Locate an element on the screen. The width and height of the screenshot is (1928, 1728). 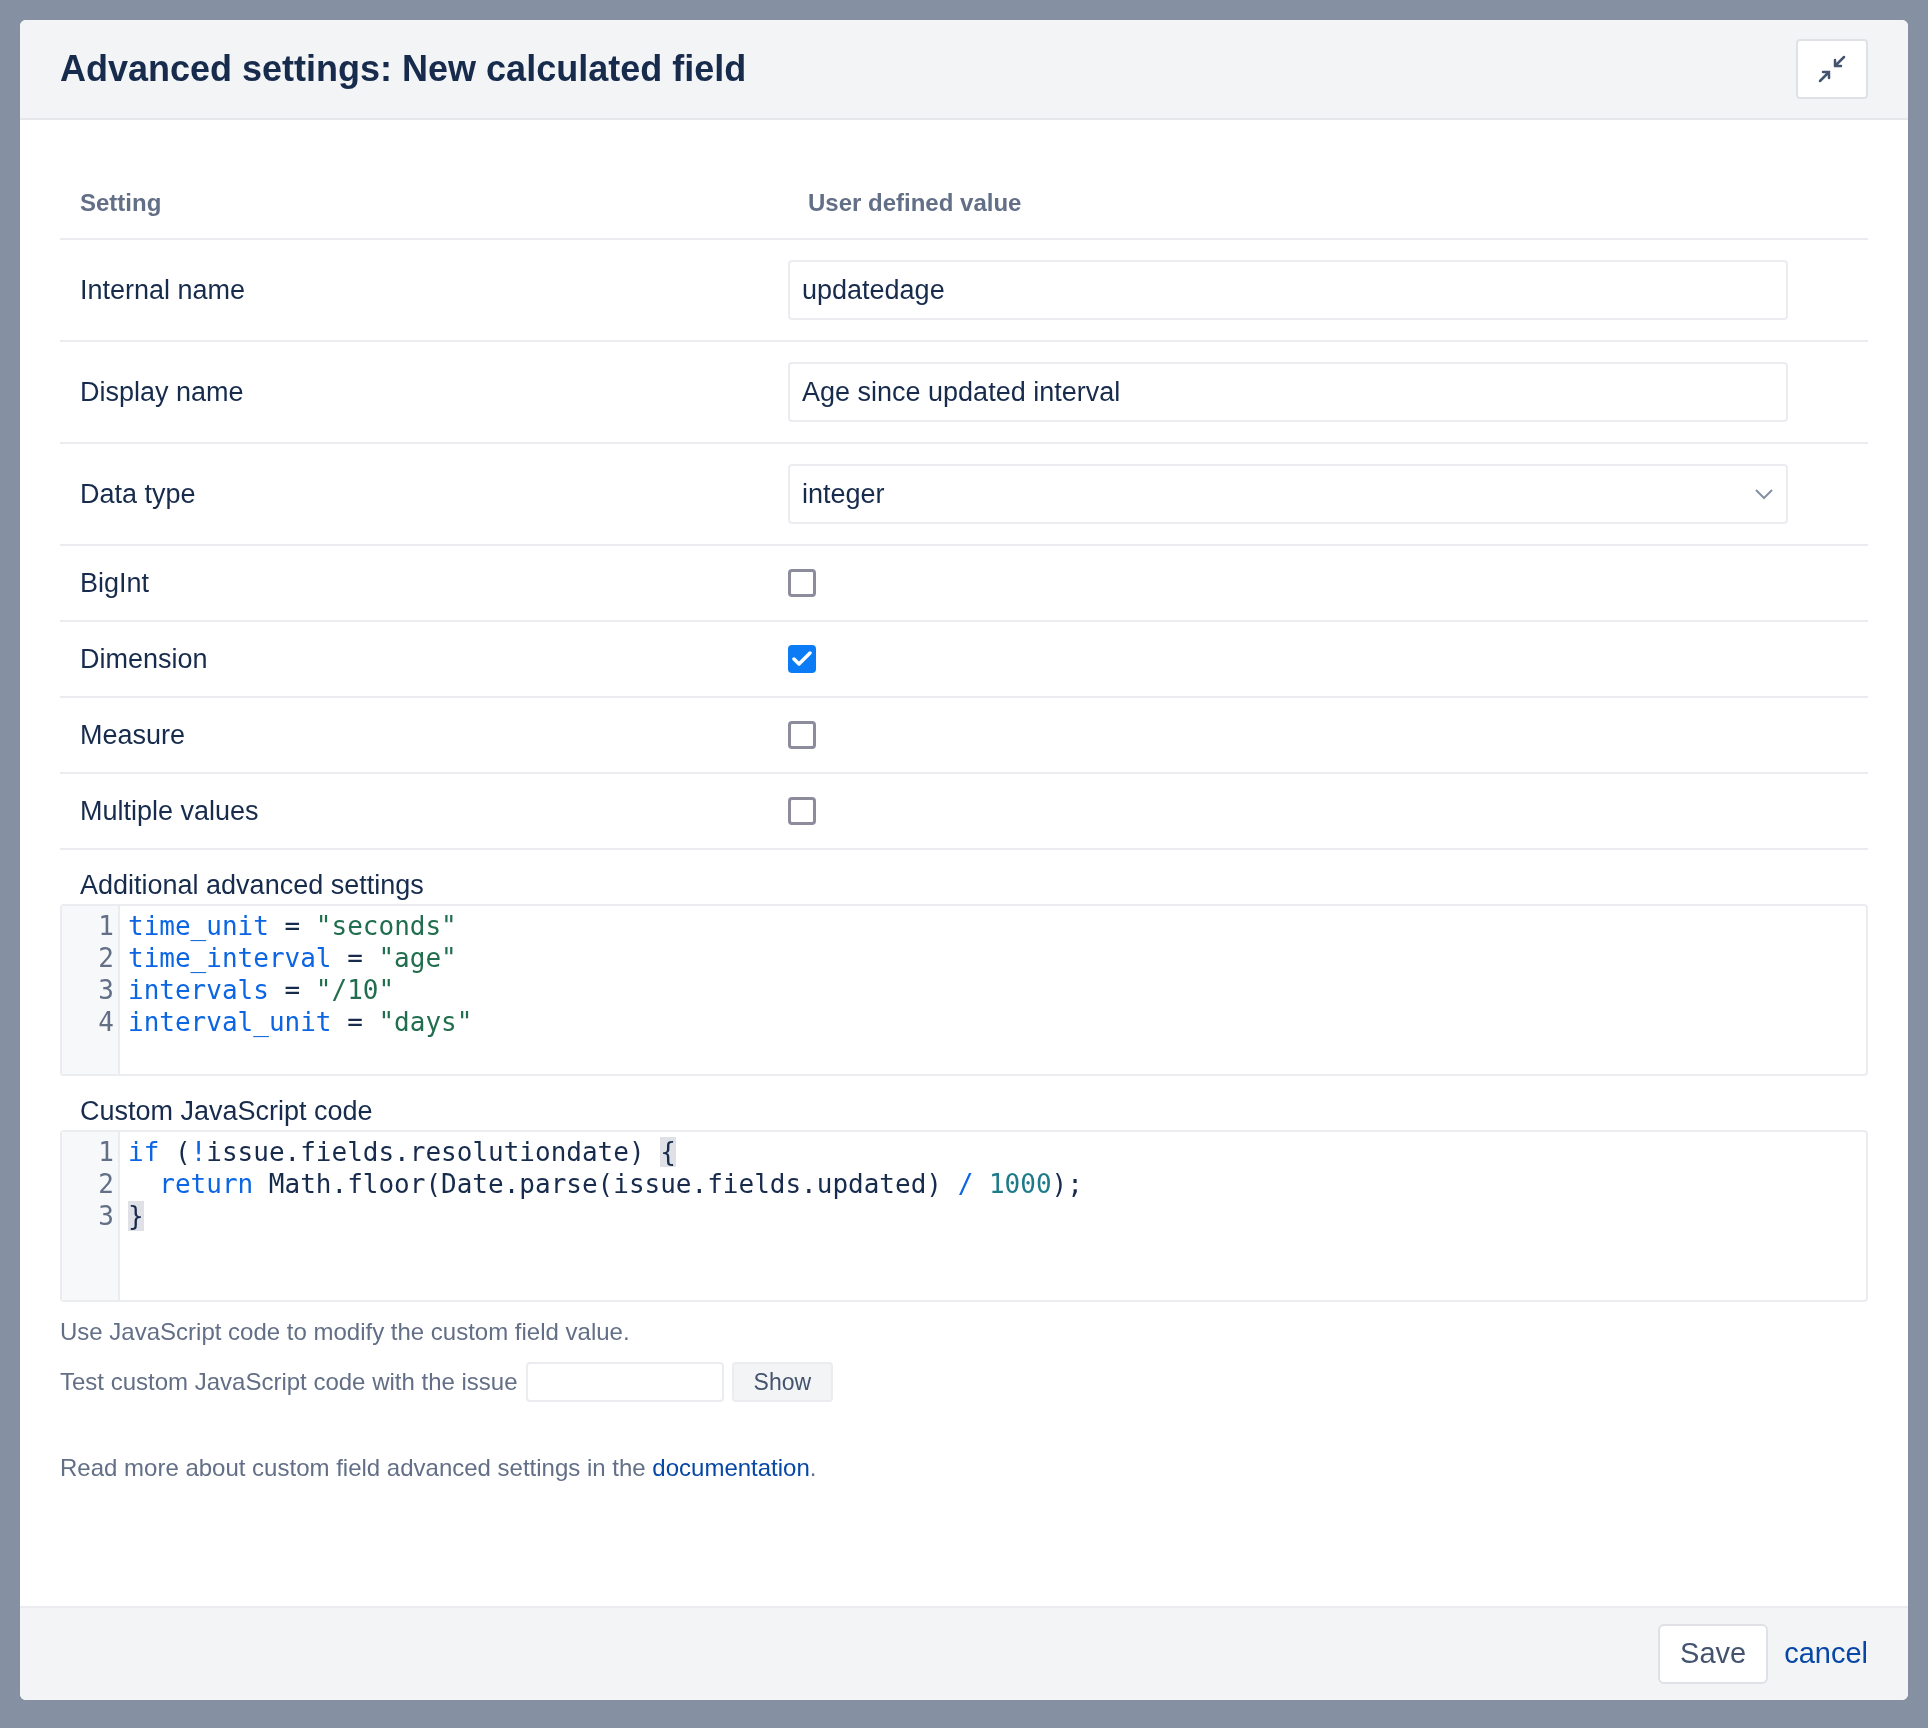
code-line: return Math.floor(Date.parse(issue.fields.updated) / 1000); is located at coordinates (620, 1184).